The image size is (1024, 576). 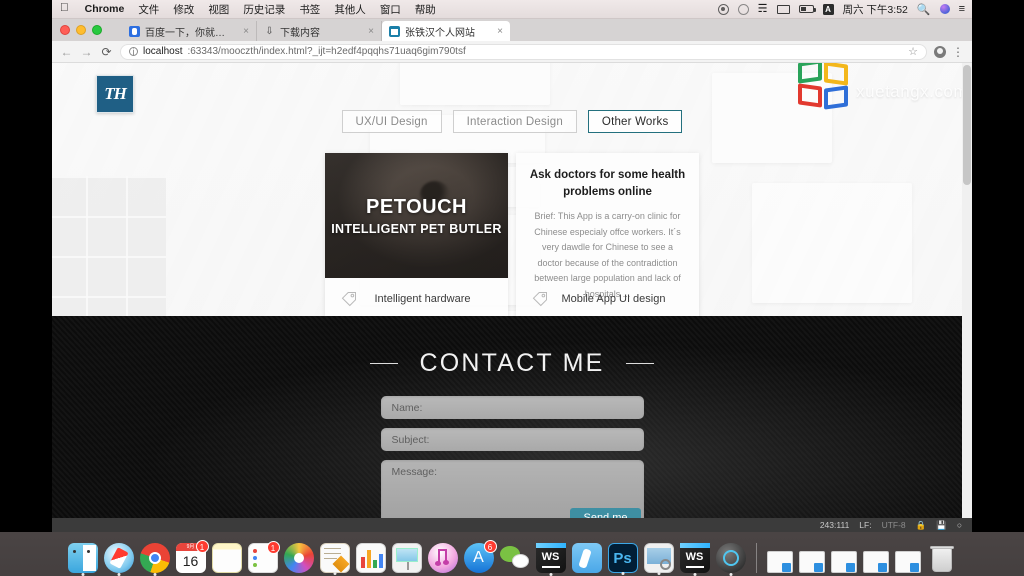 What do you see at coordinates (226, 558) in the screenshot?
I see `dock-item-notes` at bounding box center [226, 558].